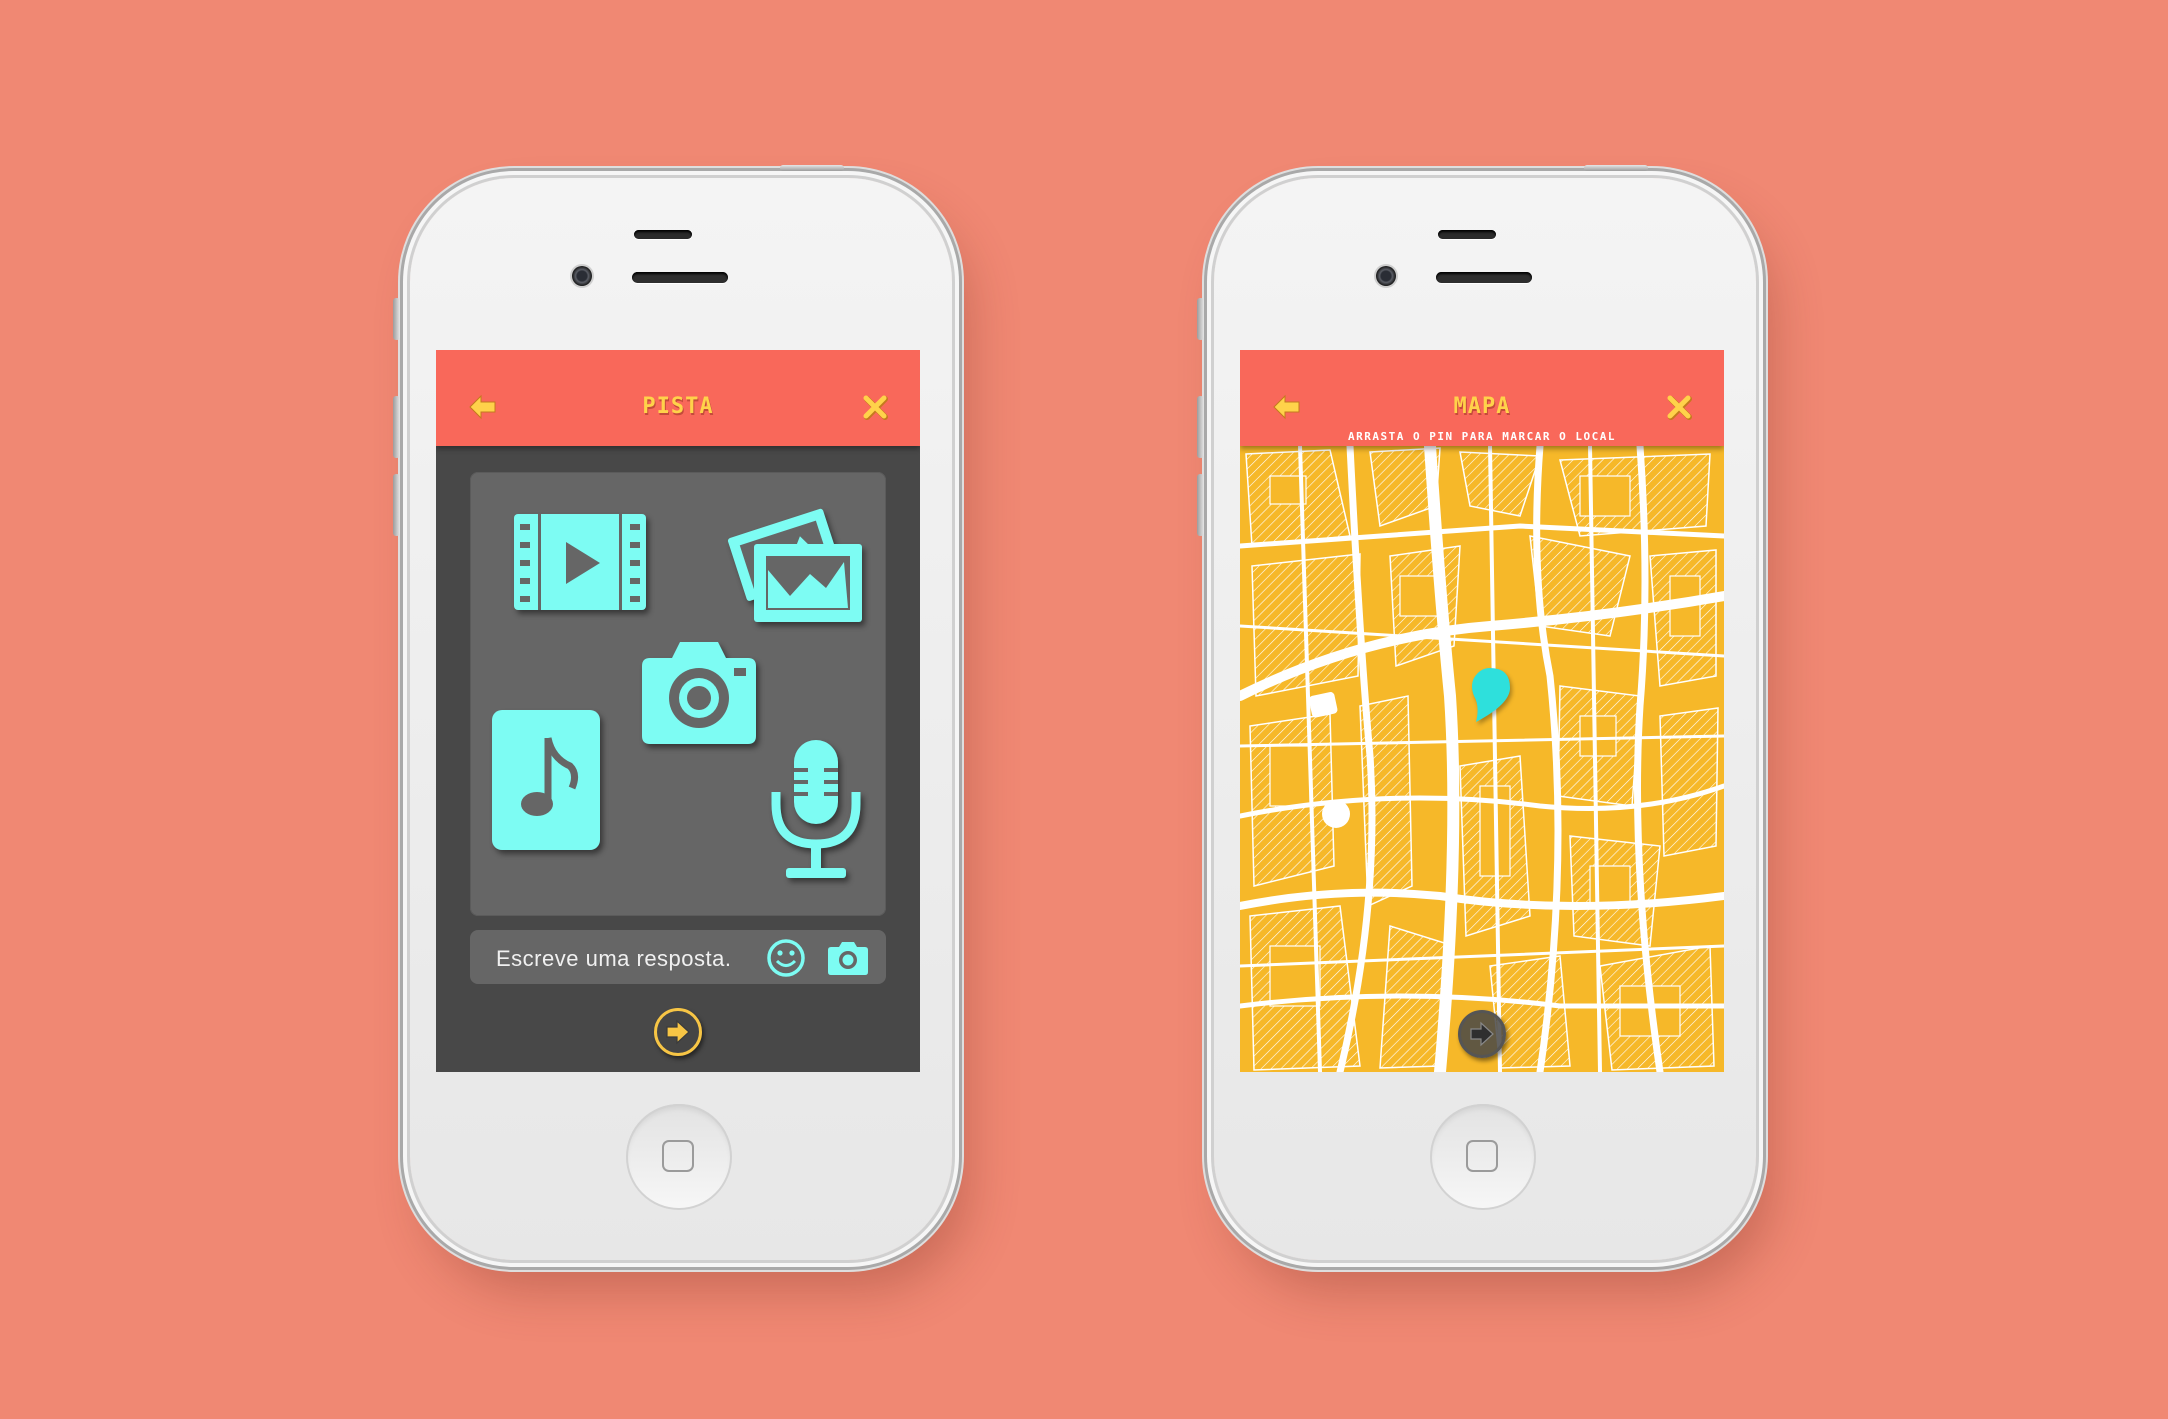 Image resolution: width=2168 pixels, height=1419 pixels. I want to click on screen-mapa: MAPA ARRASTA O PIN PARA MARCAR O LOCAL, so click(1482, 711).